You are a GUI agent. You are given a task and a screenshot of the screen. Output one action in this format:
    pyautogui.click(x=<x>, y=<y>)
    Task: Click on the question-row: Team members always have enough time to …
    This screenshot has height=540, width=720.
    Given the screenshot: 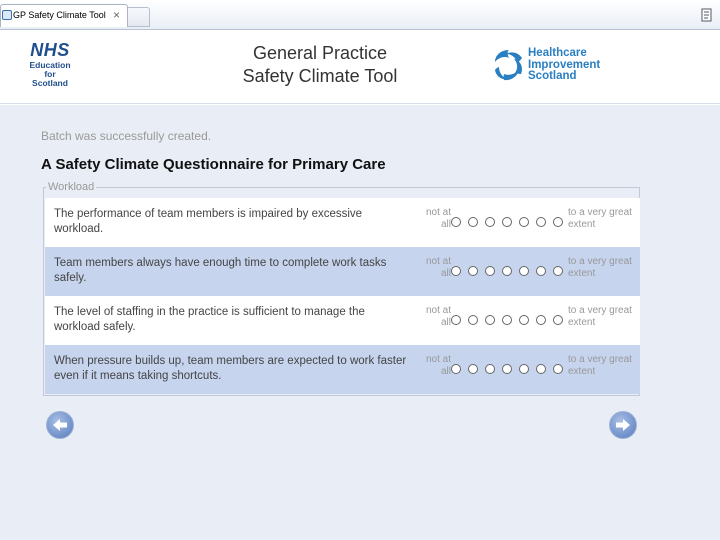 What is the action you would take?
    pyautogui.click(x=342, y=271)
    